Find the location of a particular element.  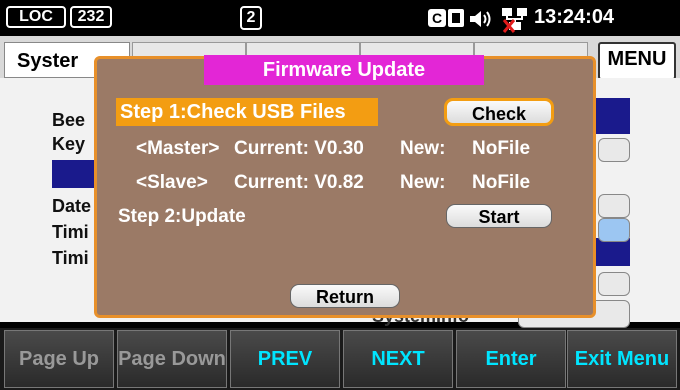

status-bar: LOC 232 2 C 13:24:04 is located at coordinates (340, 18).